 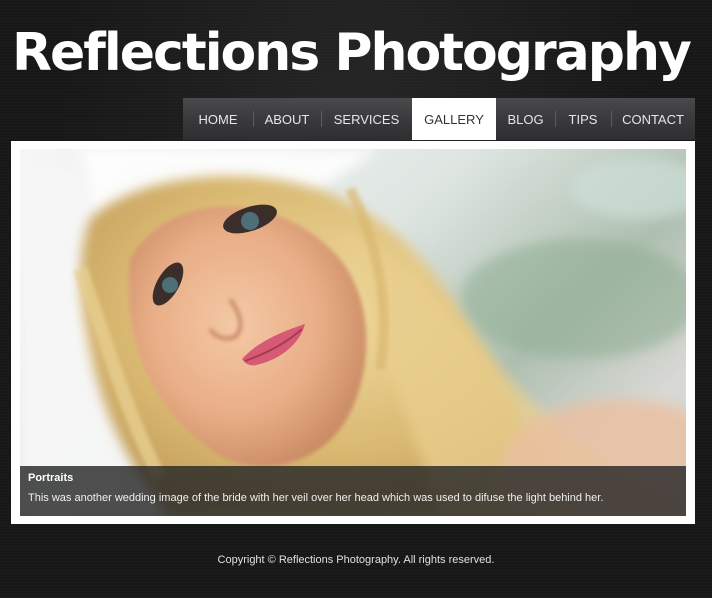 I want to click on nav-item-home: HOME, so click(x=218, y=119).